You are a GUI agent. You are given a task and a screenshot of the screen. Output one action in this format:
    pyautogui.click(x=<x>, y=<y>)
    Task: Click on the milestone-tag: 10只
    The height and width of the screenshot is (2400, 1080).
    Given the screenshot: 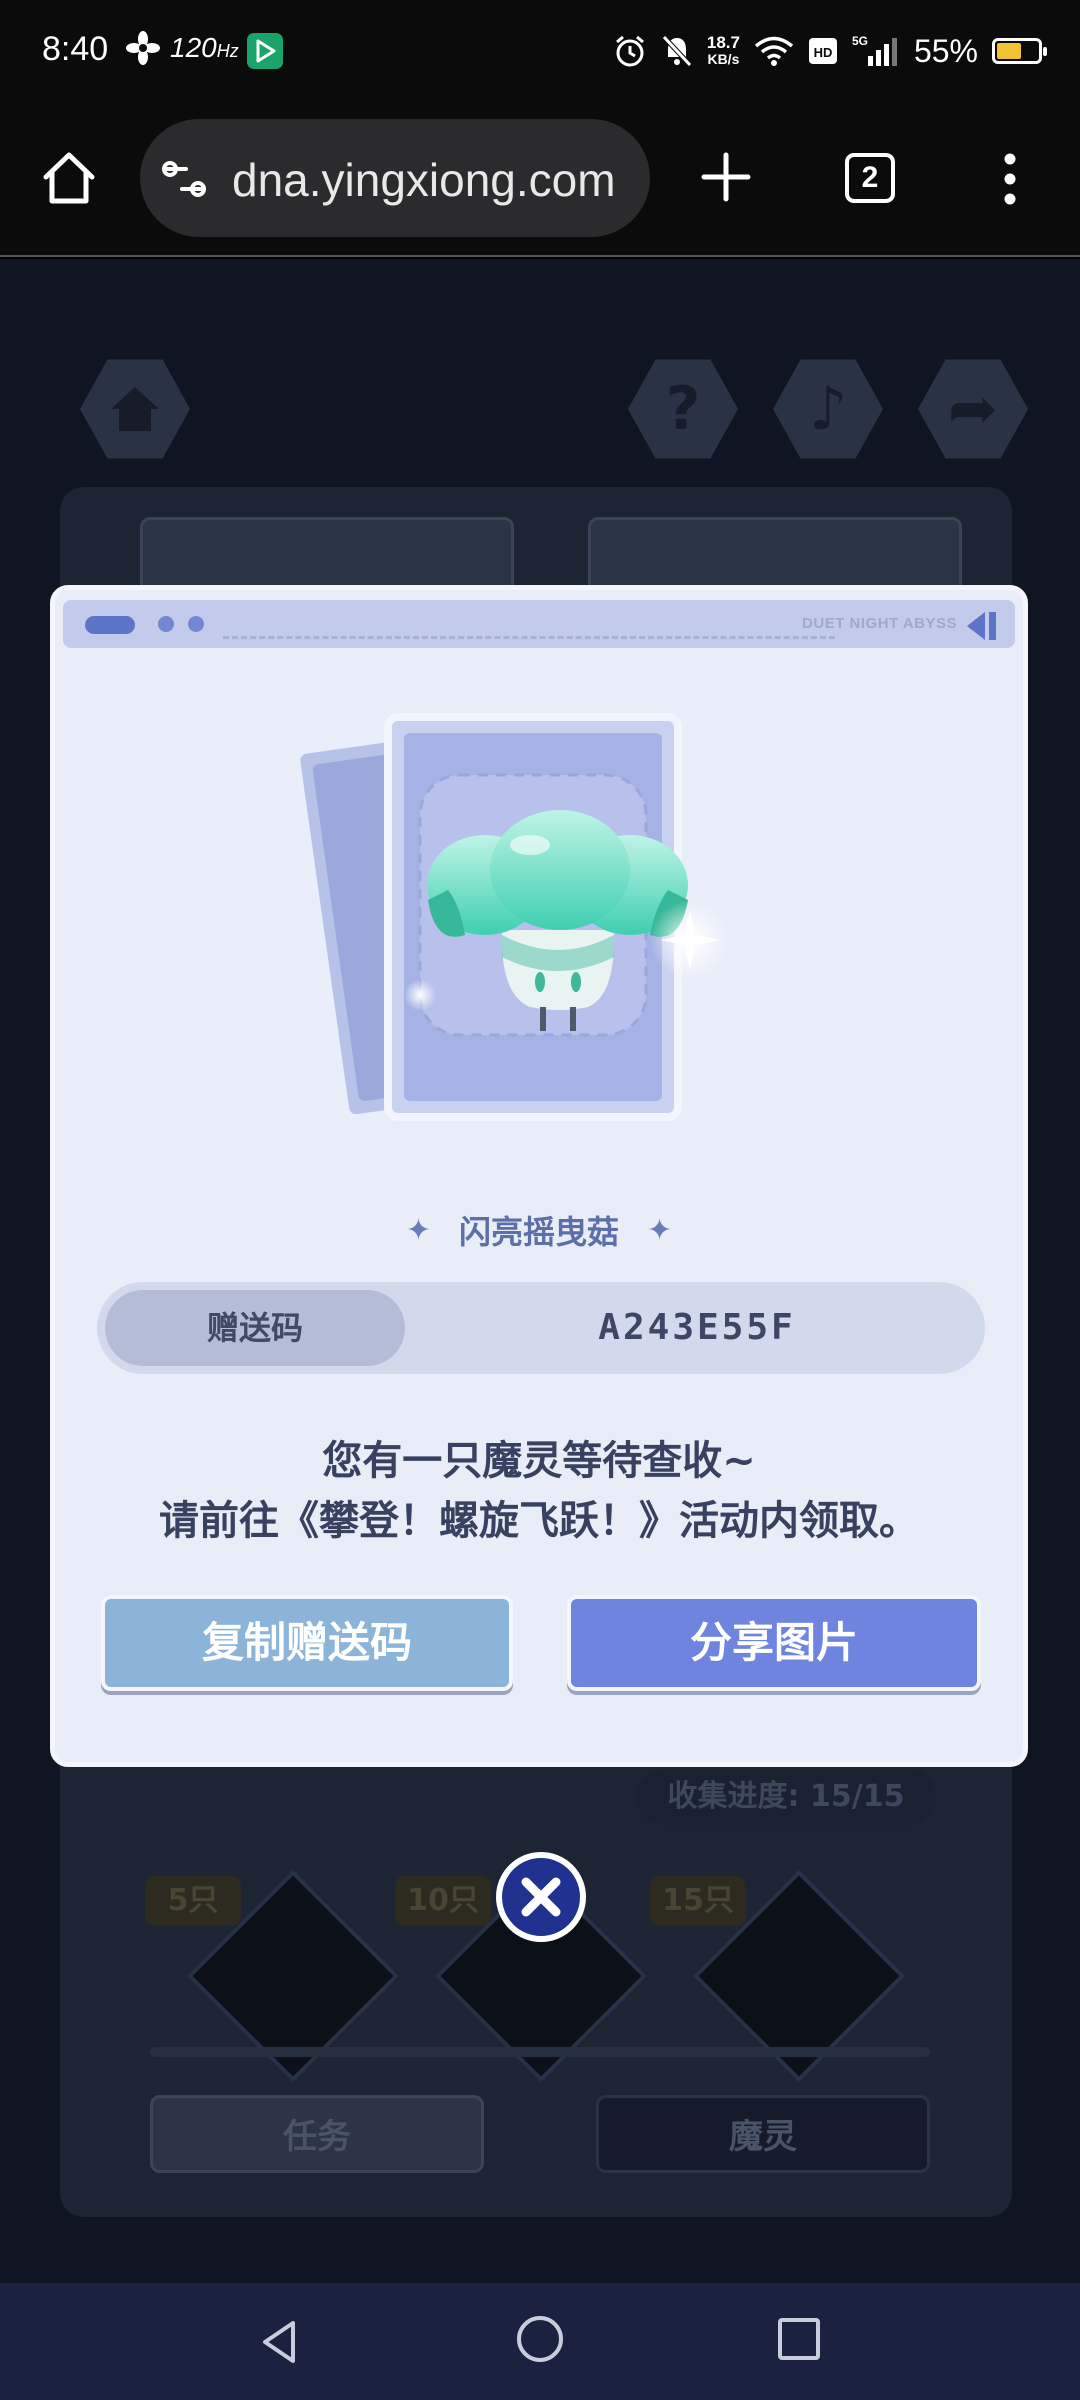 What is the action you would take?
    pyautogui.click(x=443, y=1901)
    